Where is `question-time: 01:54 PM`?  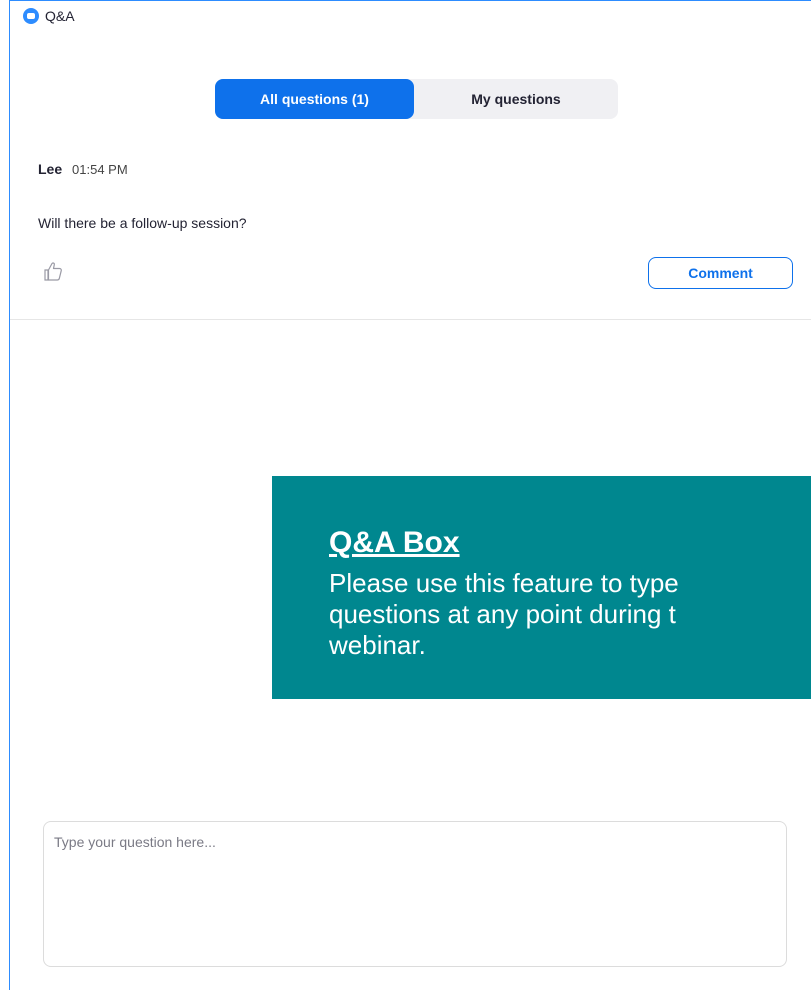 question-time: 01:54 PM is located at coordinates (100, 169).